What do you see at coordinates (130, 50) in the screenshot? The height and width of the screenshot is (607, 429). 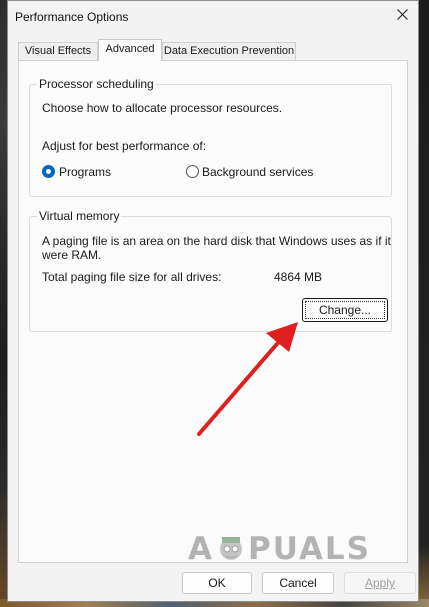 I see `tab-advanced: Advanced` at bounding box center [130, 50].